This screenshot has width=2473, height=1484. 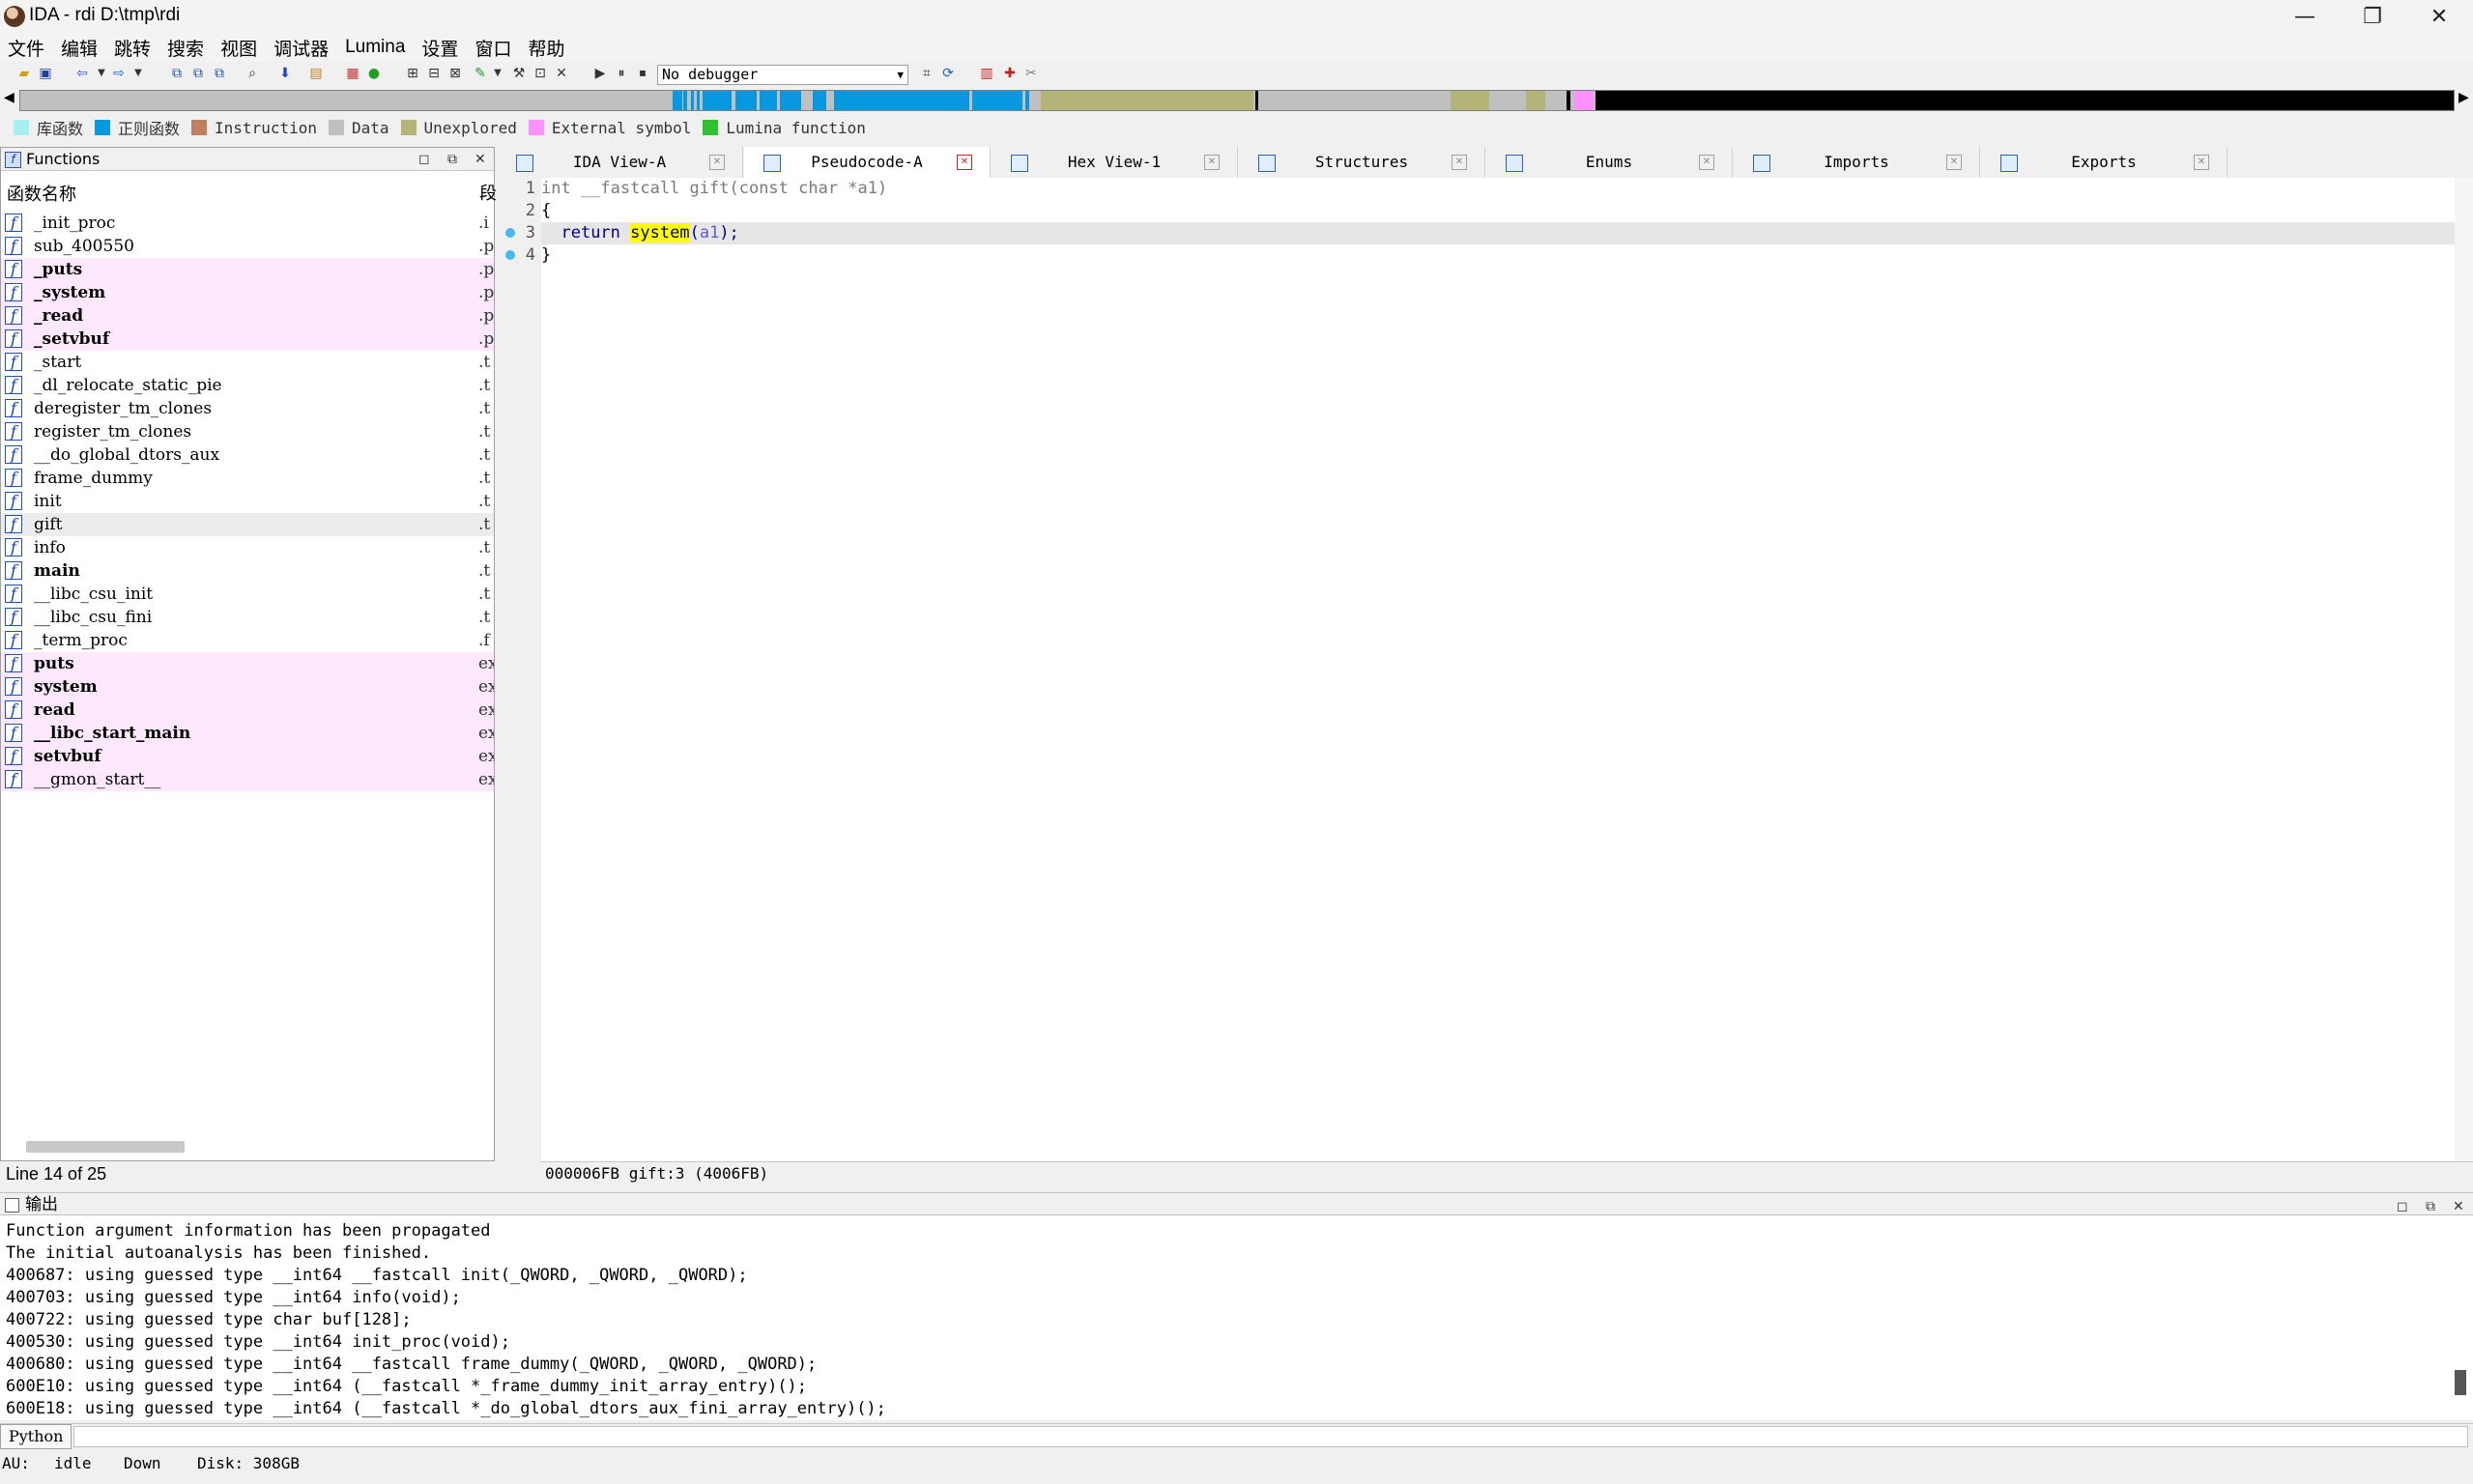 What do you see at coordinates (2104, 162) in the screenshot?
I see `tab-exports: Exports ✕` at bounding box center [2104, 162].